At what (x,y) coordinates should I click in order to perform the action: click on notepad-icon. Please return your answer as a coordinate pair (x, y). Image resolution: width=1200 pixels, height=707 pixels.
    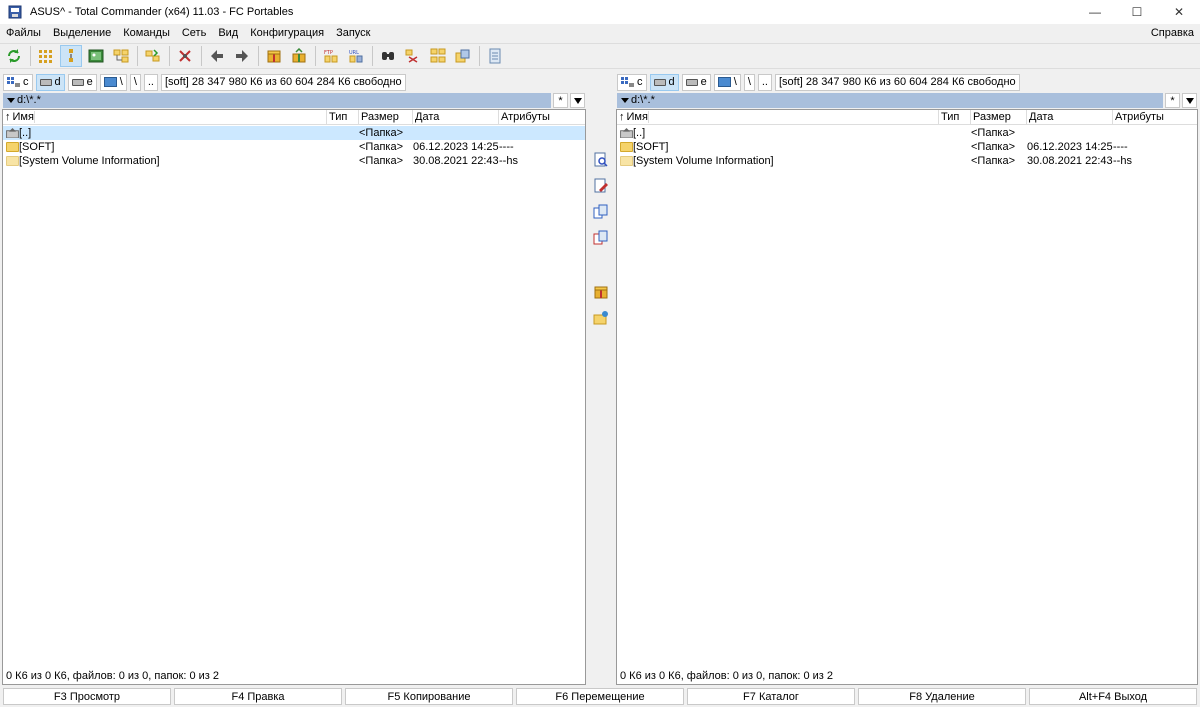
    Looking at the image, I should click on (495, 56).